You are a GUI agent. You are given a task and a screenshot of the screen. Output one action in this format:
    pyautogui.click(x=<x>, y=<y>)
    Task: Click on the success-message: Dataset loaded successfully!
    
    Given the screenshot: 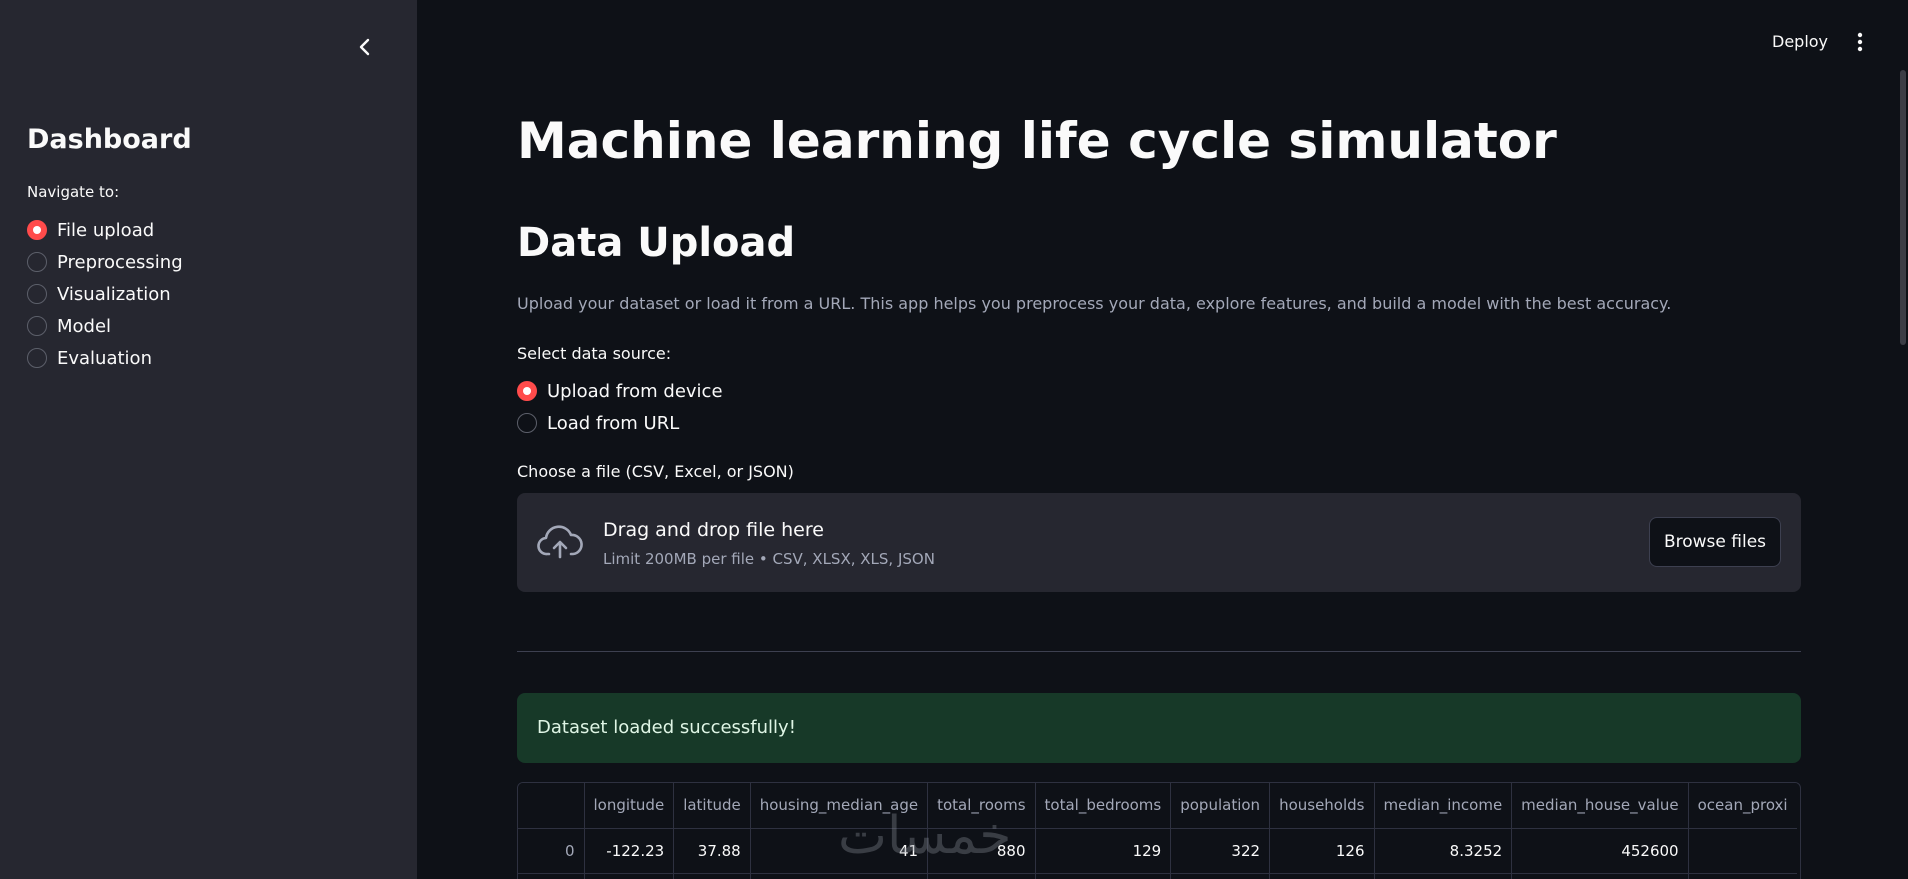 What is the action you would take?
    pyautogui.click(x=666, y=727)
    